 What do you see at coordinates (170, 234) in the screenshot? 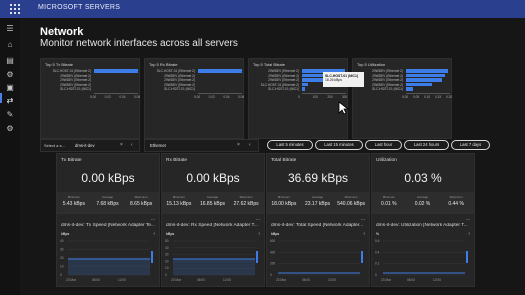
I see `timeseries-unit: kBps` at bounding box center [170, 234].